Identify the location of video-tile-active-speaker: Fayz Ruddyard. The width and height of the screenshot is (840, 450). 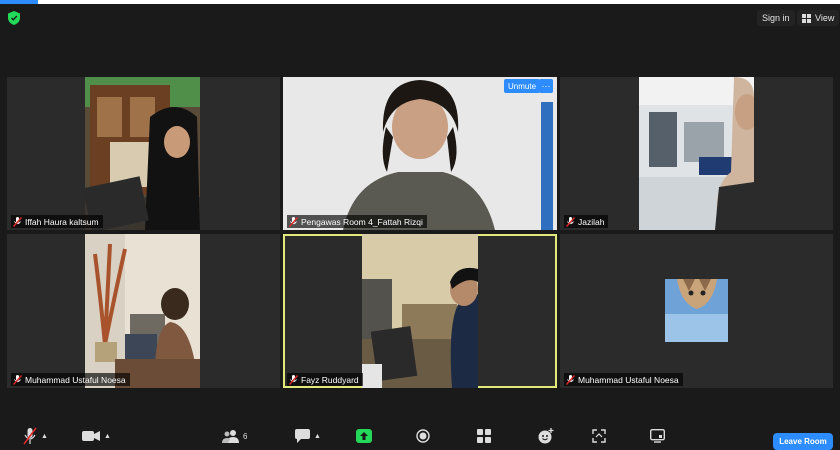
(420, 311).